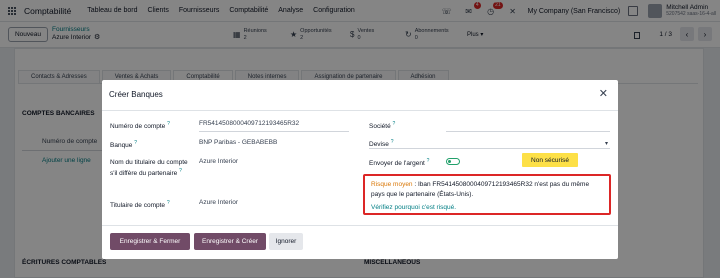  What do you see at coordinates (528, 131) in the screenshot?
I see `company-input` at bounding box center [528, 131].